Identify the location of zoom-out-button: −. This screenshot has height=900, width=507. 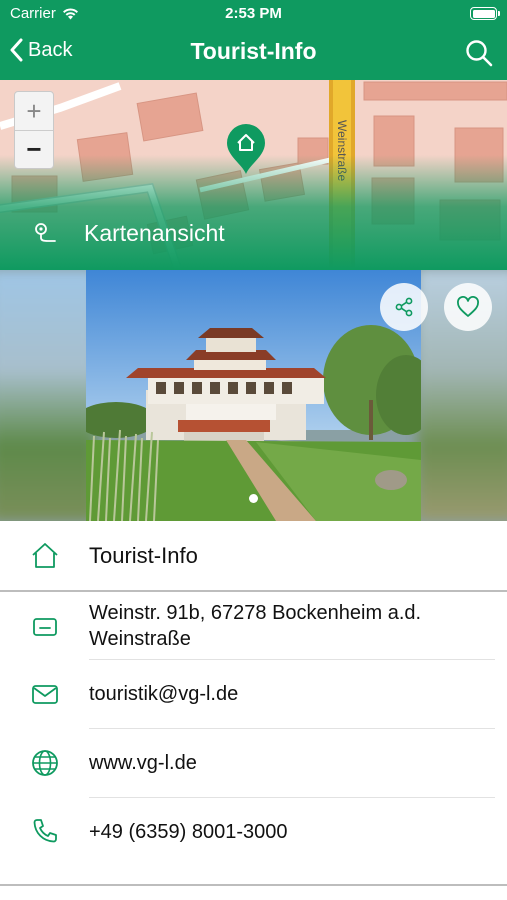
(34, 149).